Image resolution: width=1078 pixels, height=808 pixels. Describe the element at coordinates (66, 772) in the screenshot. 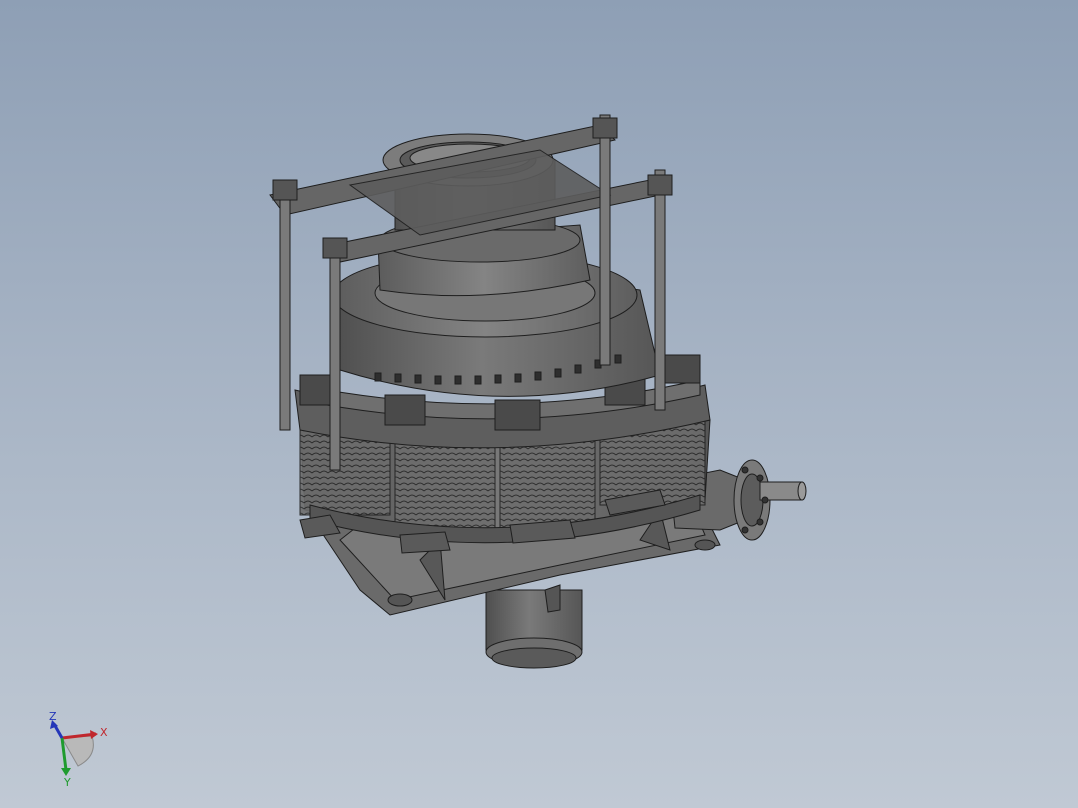

I see `triad-y-arrow` at that location.